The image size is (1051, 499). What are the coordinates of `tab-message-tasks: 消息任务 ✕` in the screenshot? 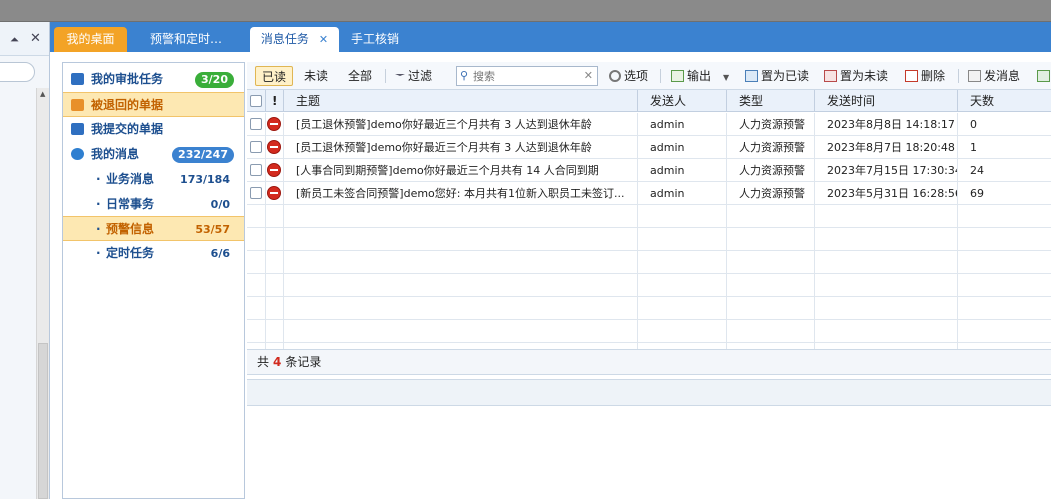 It's located at (294, 39).